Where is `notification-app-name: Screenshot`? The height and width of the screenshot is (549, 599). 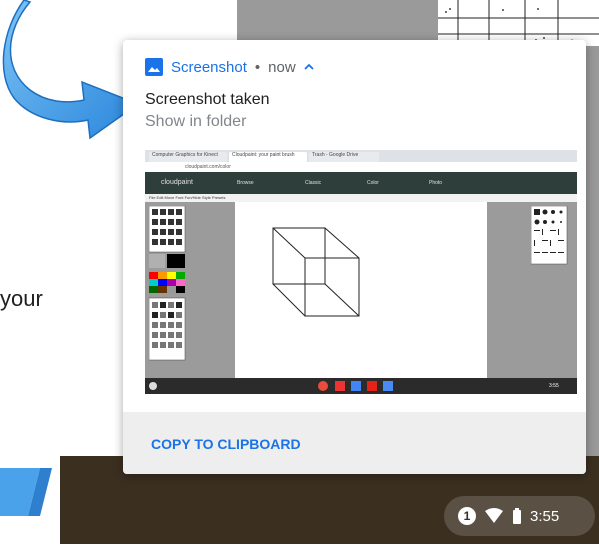
notification-app-name: Screenshot is located at coordinates (209, 67).